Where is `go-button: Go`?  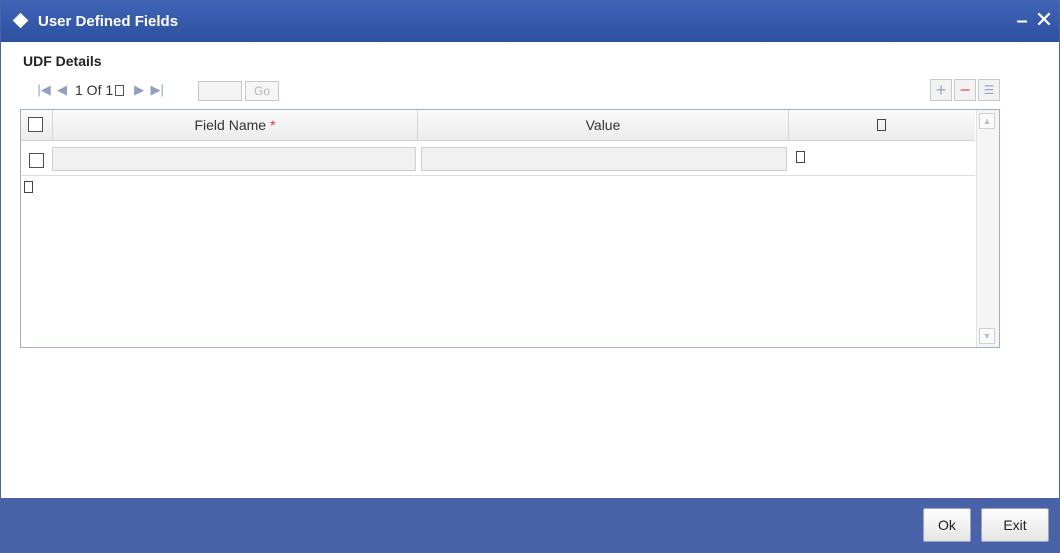 go-button: Go is located at coordinates (262, 91).